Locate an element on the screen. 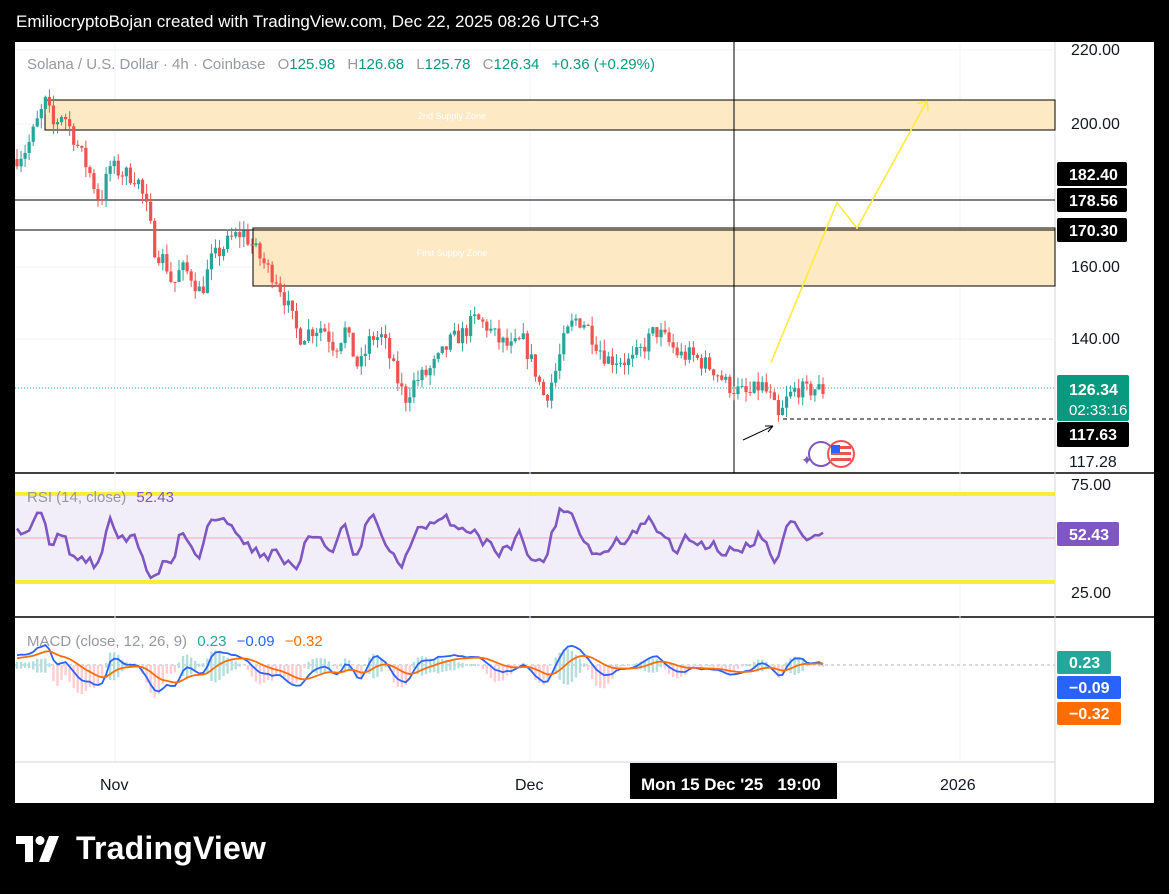 This screenshot has height=894, width=1169. price-badge-117-63: 117.63 is located at coordinates (1093, 434).